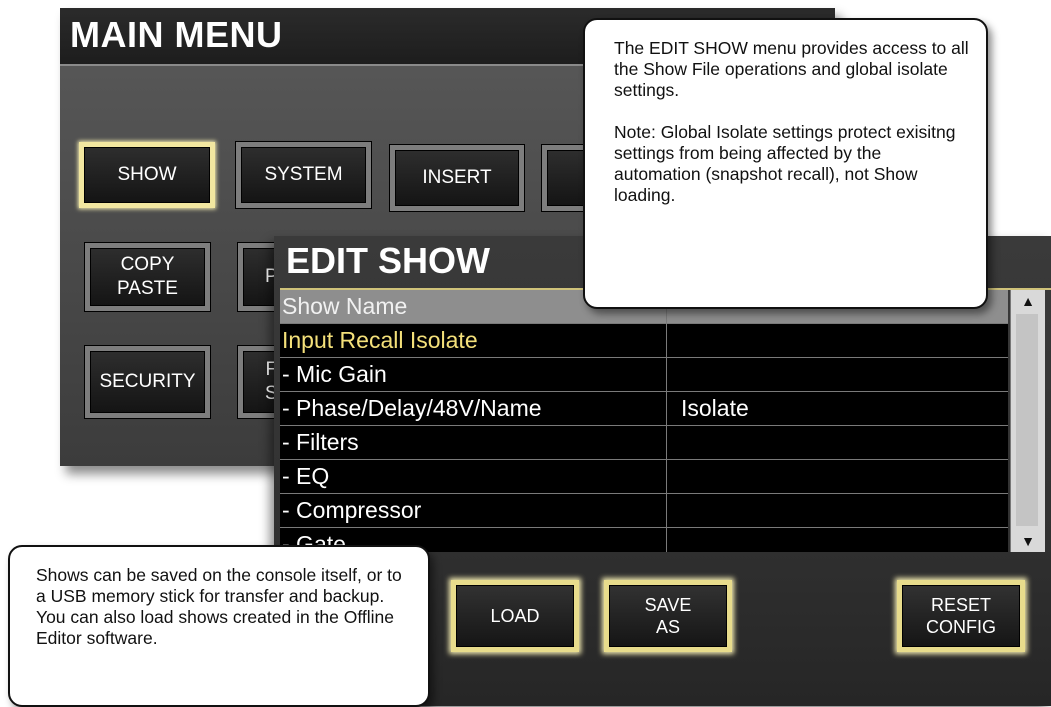  I want to click on table-row: - Phase/Delay/48V/Name Isolate, so click(644, 409).